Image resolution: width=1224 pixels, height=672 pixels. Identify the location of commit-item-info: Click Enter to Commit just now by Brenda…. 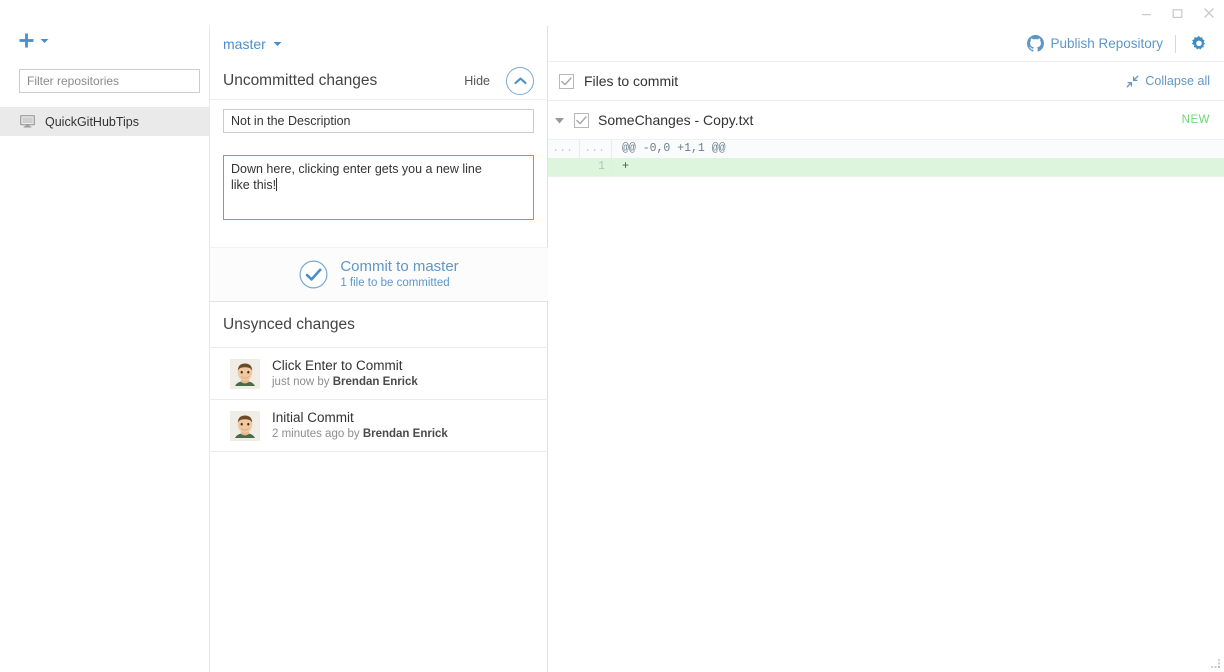
(345, 373).